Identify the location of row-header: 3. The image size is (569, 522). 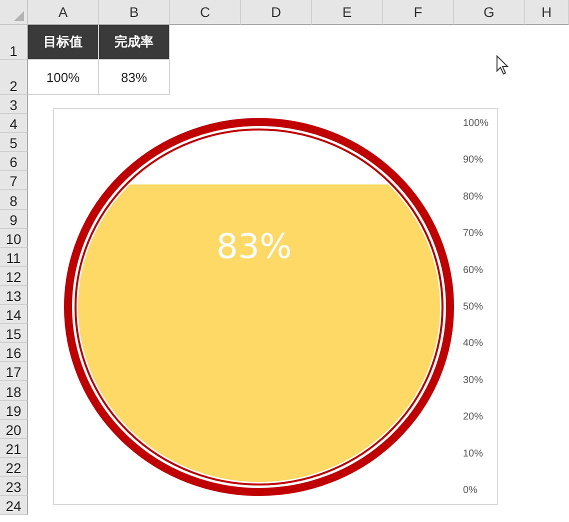
(14, 104).